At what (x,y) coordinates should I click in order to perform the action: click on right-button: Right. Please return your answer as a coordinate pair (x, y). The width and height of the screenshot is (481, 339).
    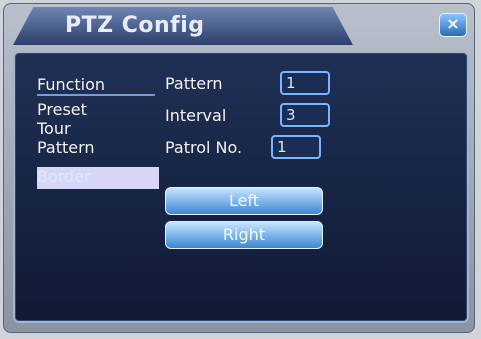
    Looking at the image, I should click on (244, 235).